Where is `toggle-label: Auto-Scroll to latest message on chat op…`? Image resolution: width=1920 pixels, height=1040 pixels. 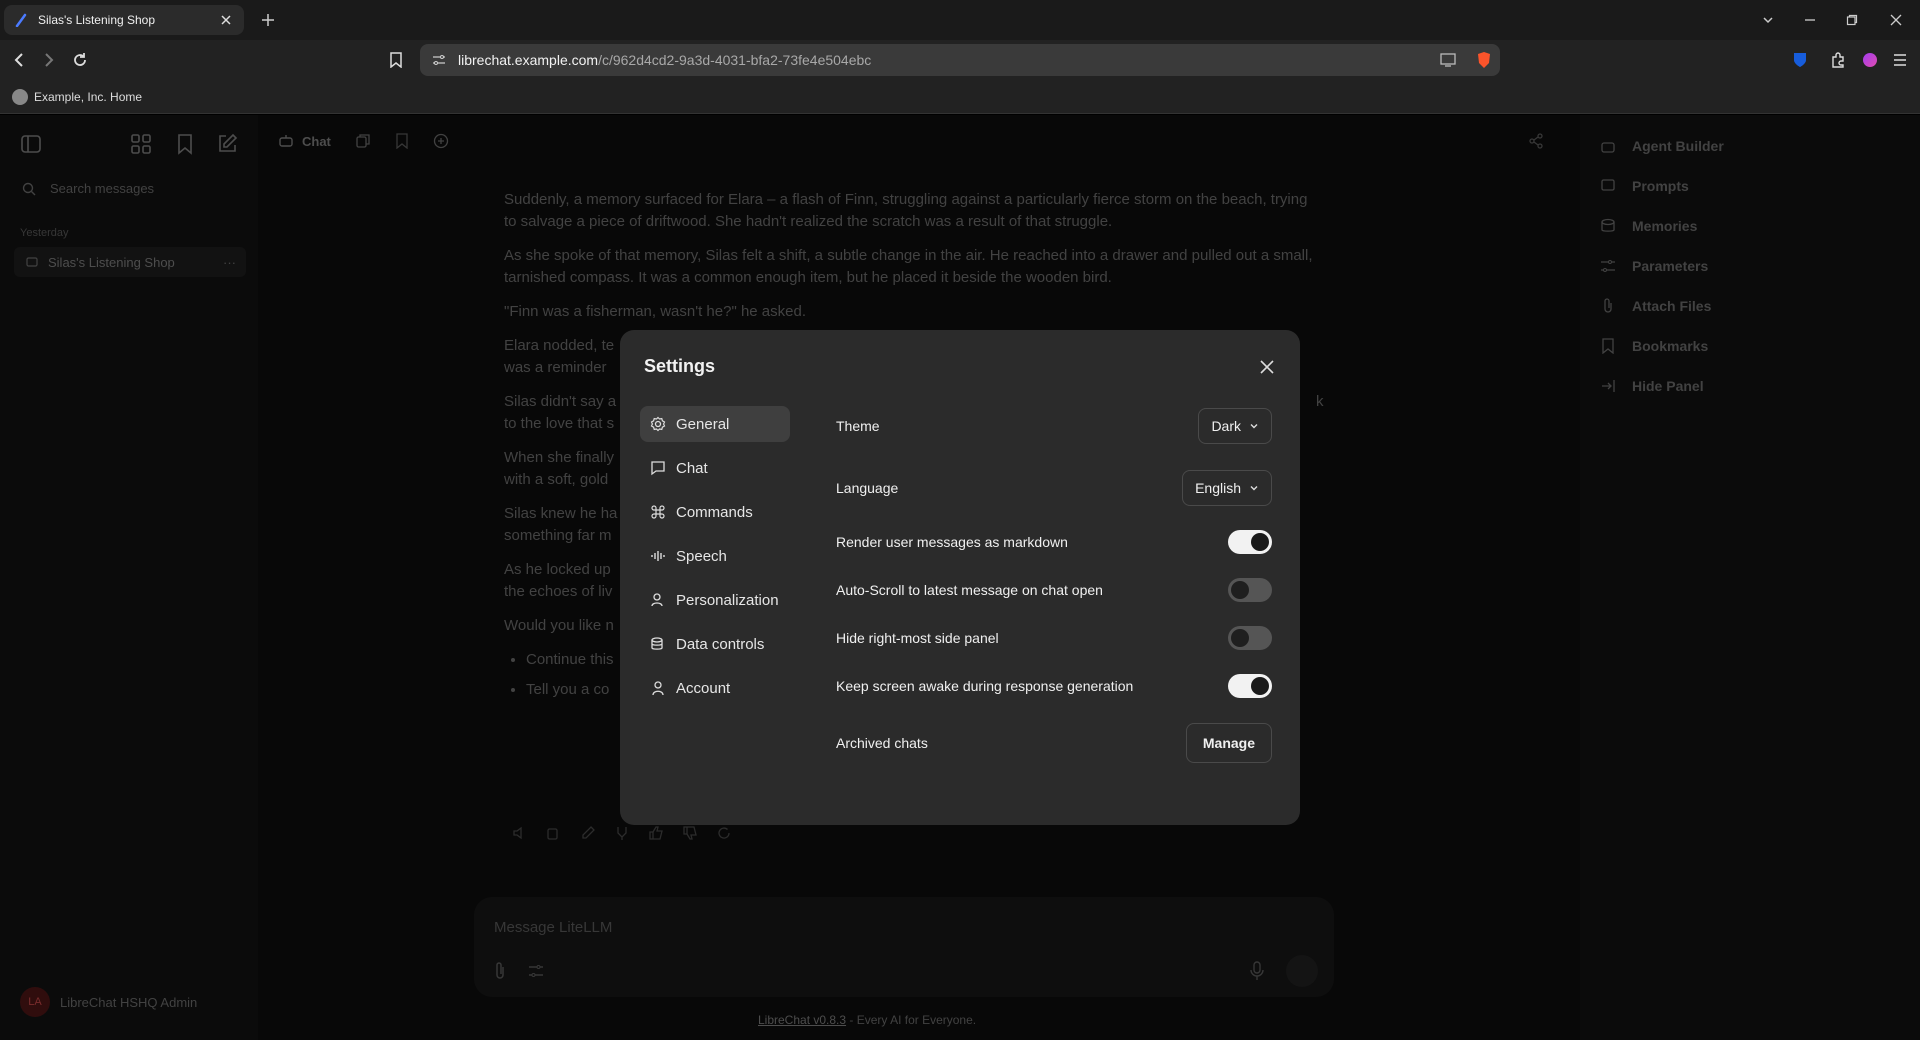
toggle-label: Auto-Scroll to latest message on chat op… is located at coordinates (969, 590).